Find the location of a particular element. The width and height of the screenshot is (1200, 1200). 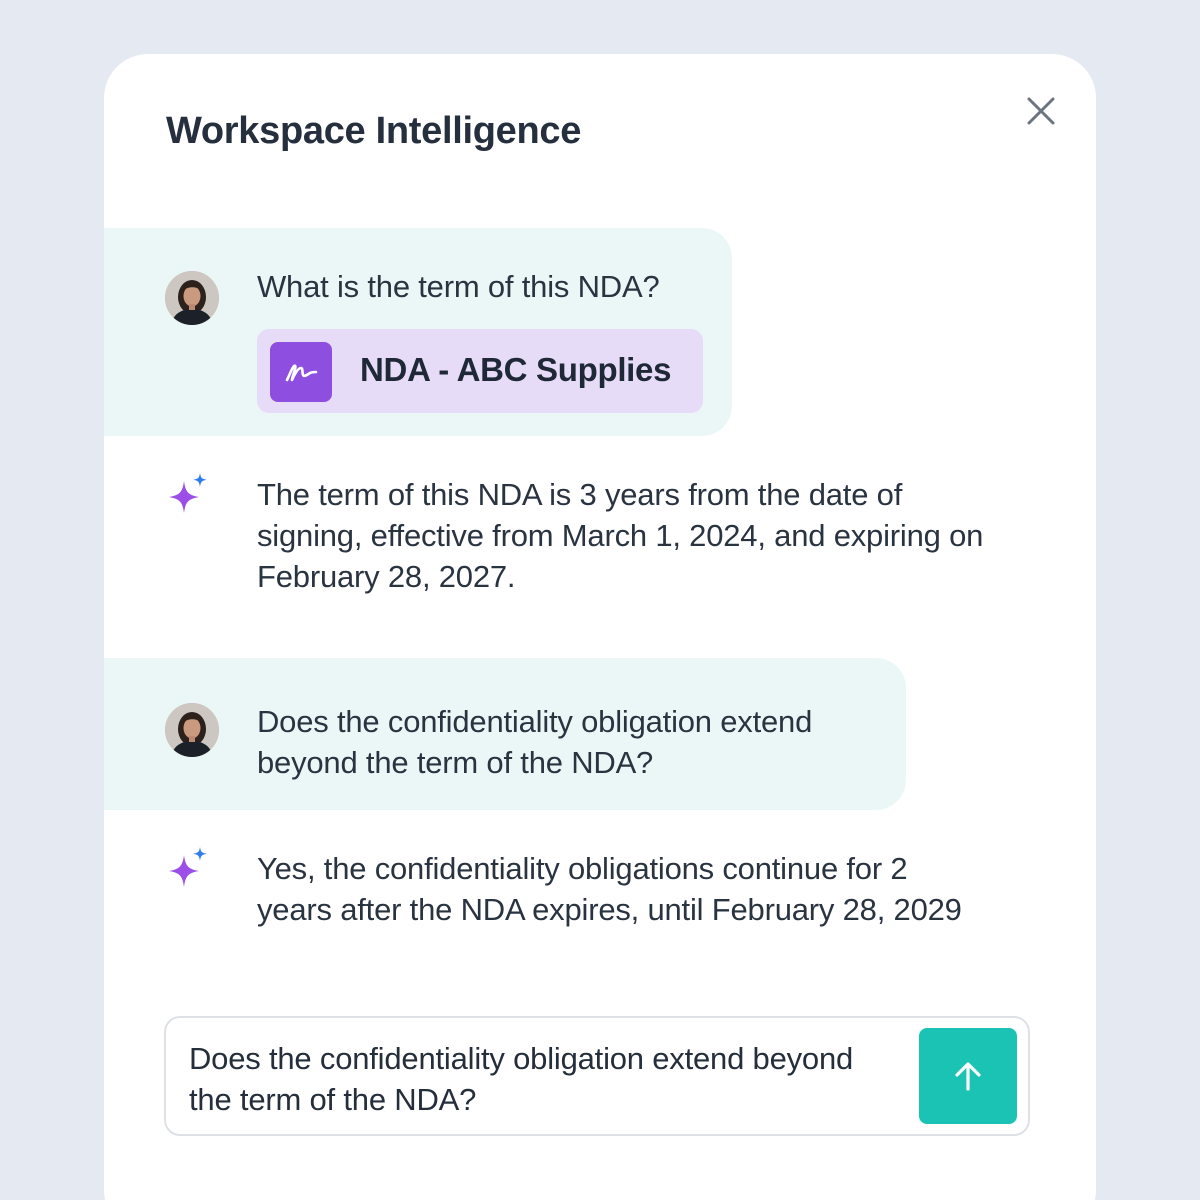

attachment-chip: NDA - ABC Supplies is located at coordinates (480, 371).